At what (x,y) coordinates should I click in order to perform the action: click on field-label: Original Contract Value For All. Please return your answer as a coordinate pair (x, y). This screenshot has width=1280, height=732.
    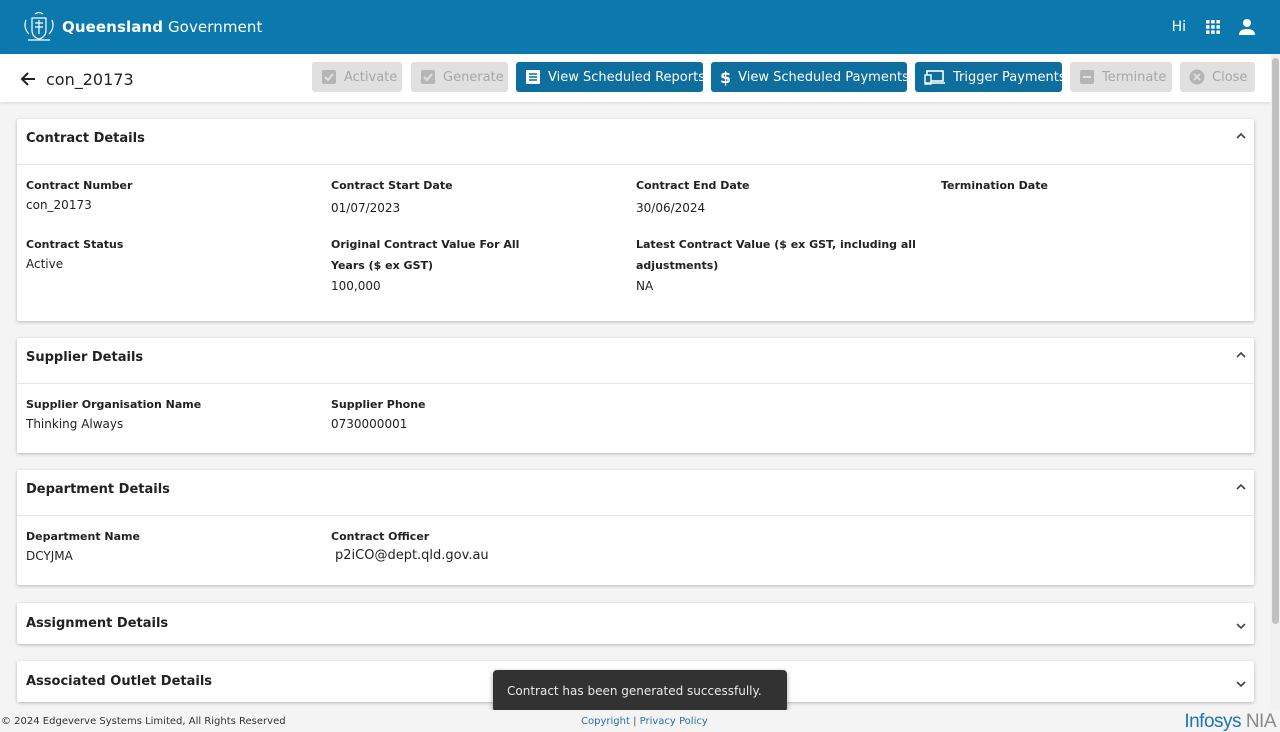
    Looking at the image, I should click on (425, 244).